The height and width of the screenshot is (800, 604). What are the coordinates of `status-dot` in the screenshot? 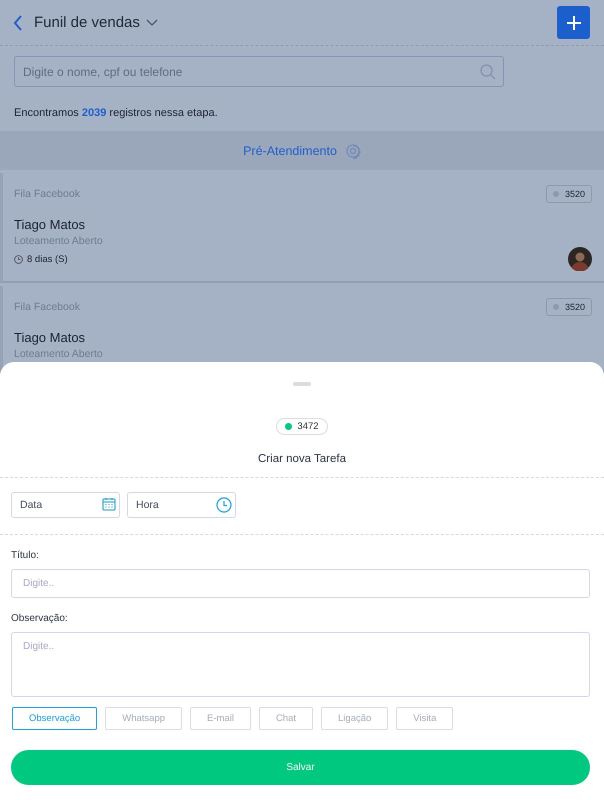 It's located at (288, 426).